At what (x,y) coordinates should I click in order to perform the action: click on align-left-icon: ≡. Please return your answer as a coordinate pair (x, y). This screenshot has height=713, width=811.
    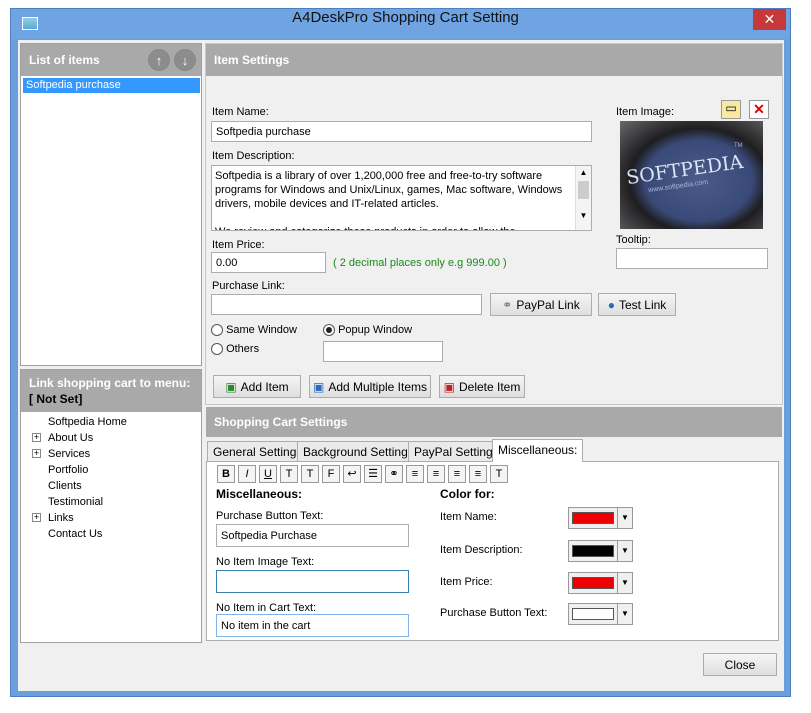
    Looking at the image, I should click on (415, 474).